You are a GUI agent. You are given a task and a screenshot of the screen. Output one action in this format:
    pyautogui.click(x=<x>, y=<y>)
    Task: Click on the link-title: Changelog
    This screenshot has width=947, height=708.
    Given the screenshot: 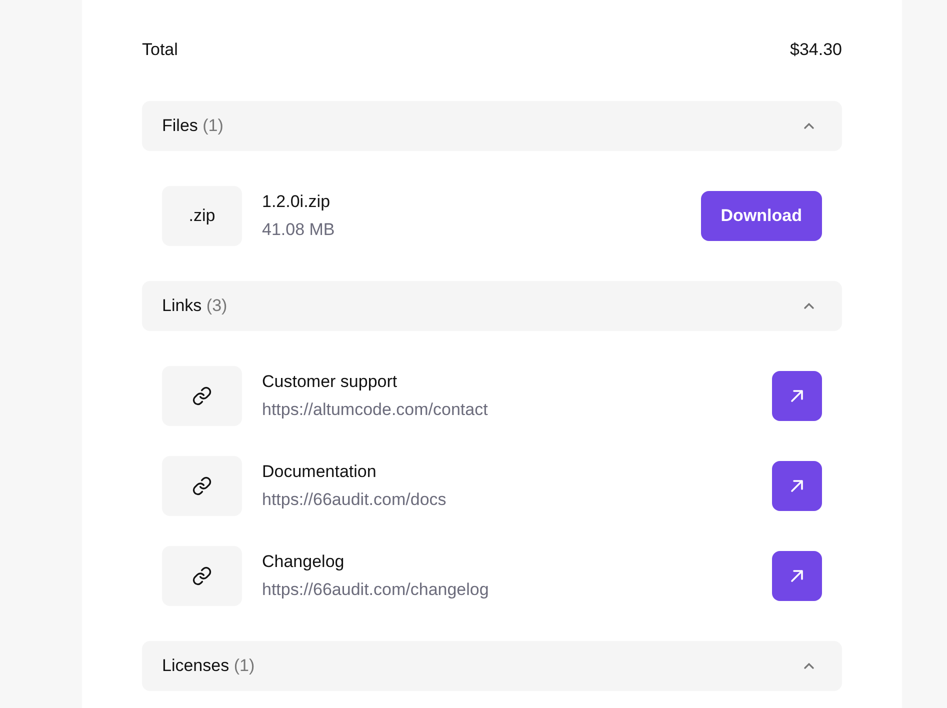 What is the action you would take?
    pyautogui.click(x=304, y=562)
    